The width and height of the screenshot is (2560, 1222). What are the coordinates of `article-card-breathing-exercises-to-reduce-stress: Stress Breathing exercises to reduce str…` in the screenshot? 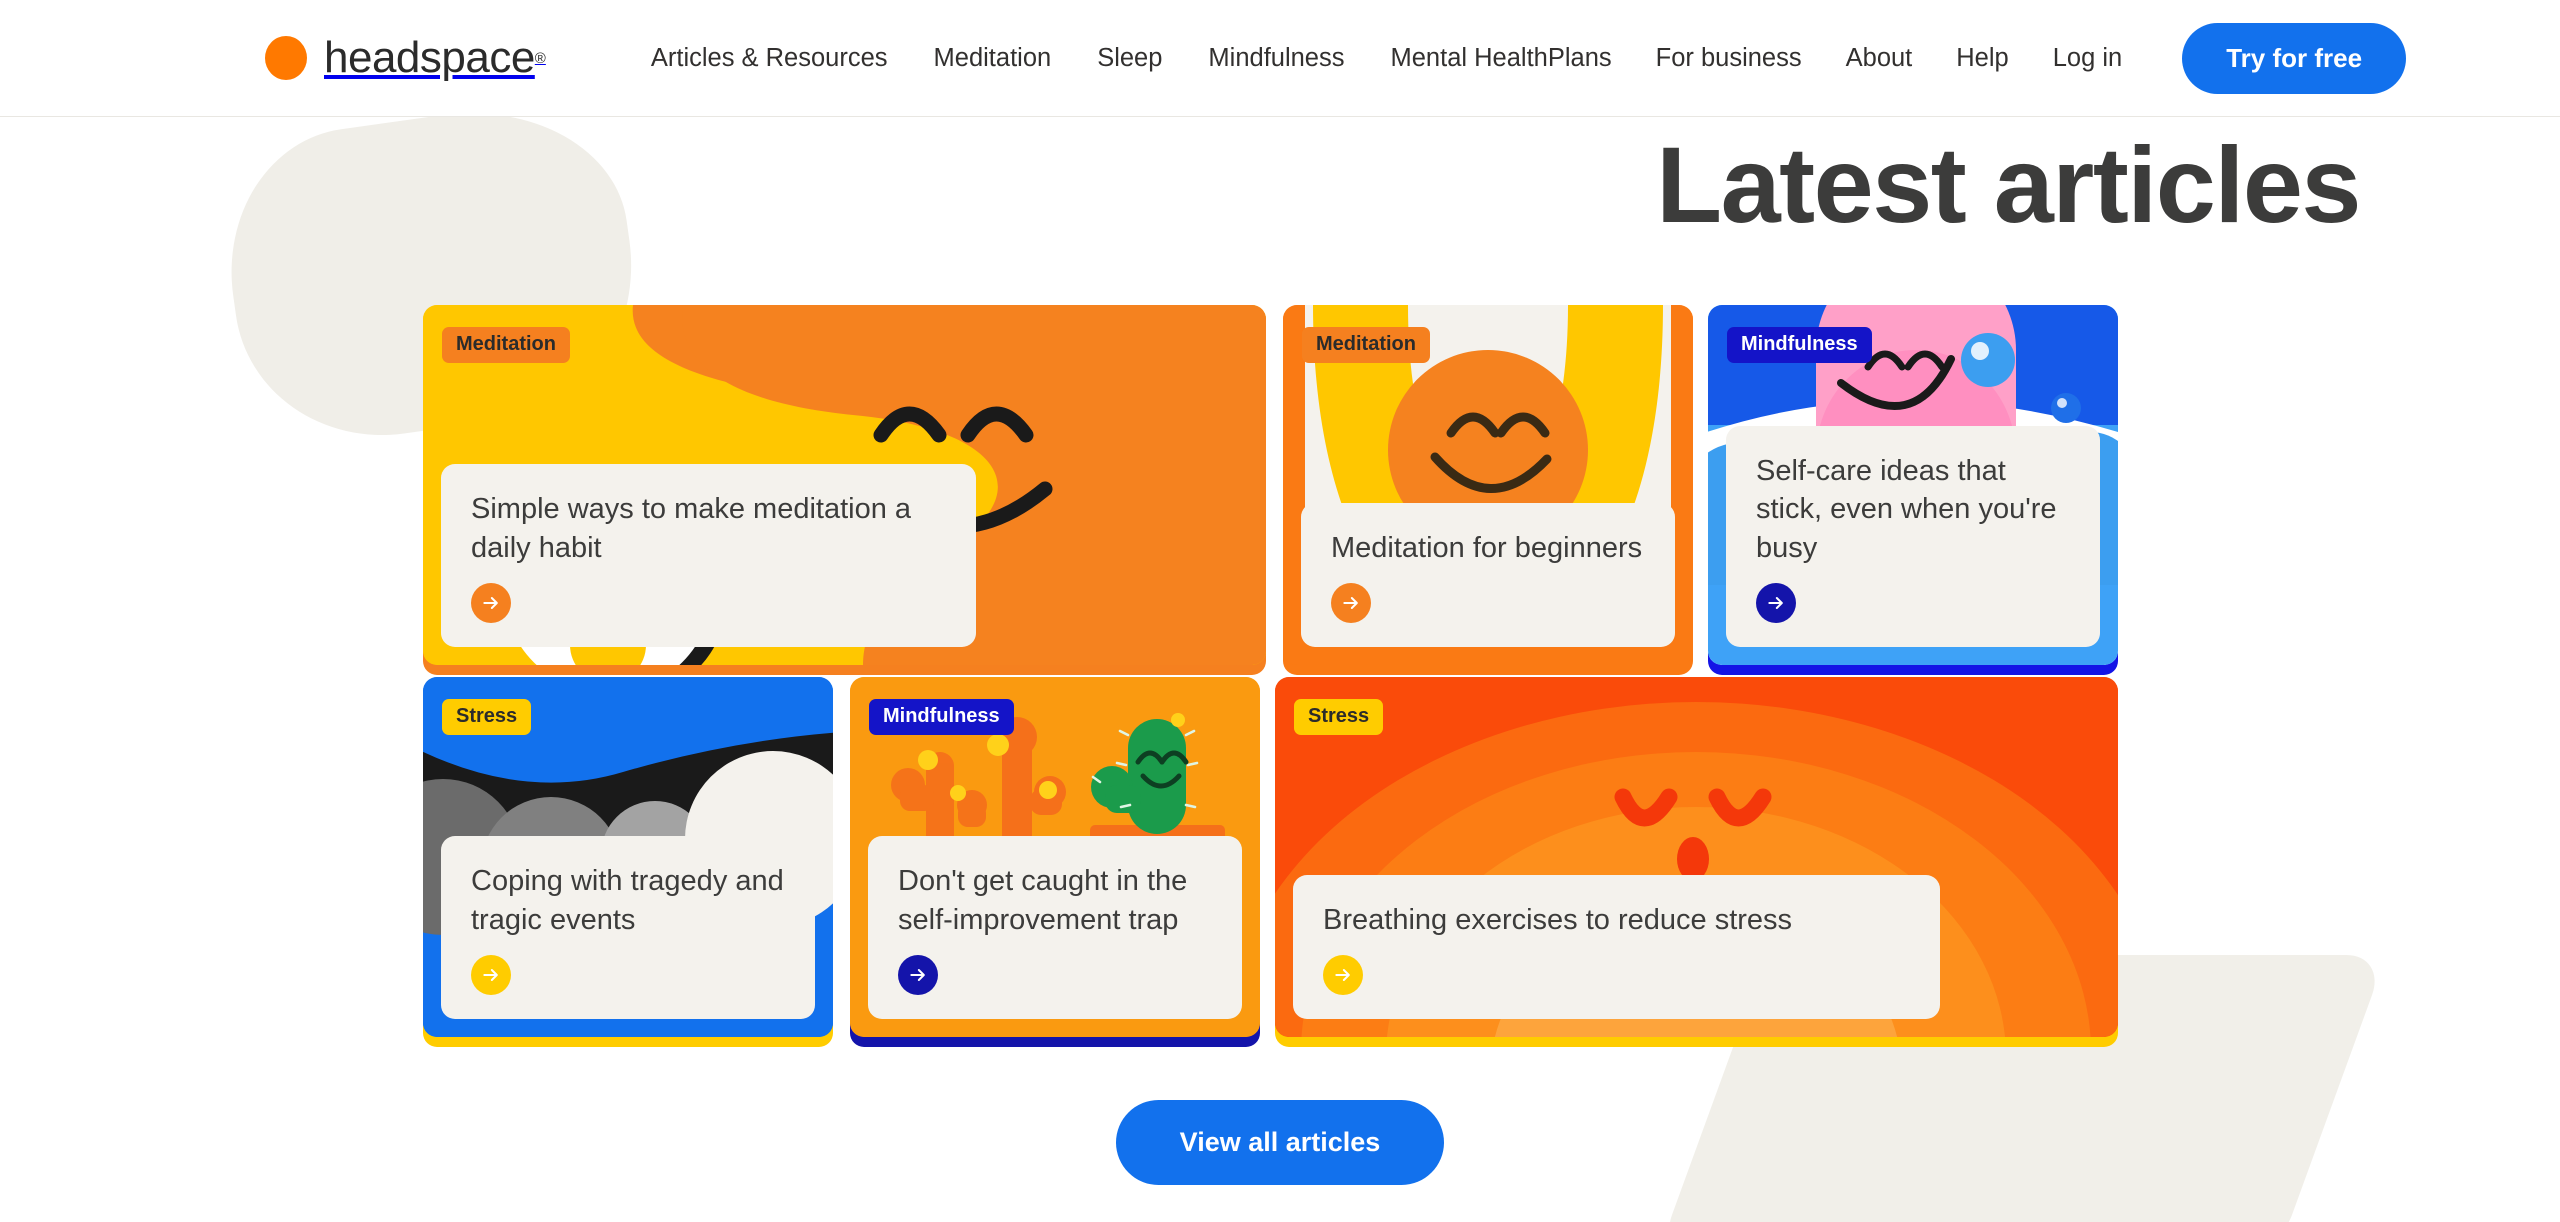 It's located at (1696, 857).